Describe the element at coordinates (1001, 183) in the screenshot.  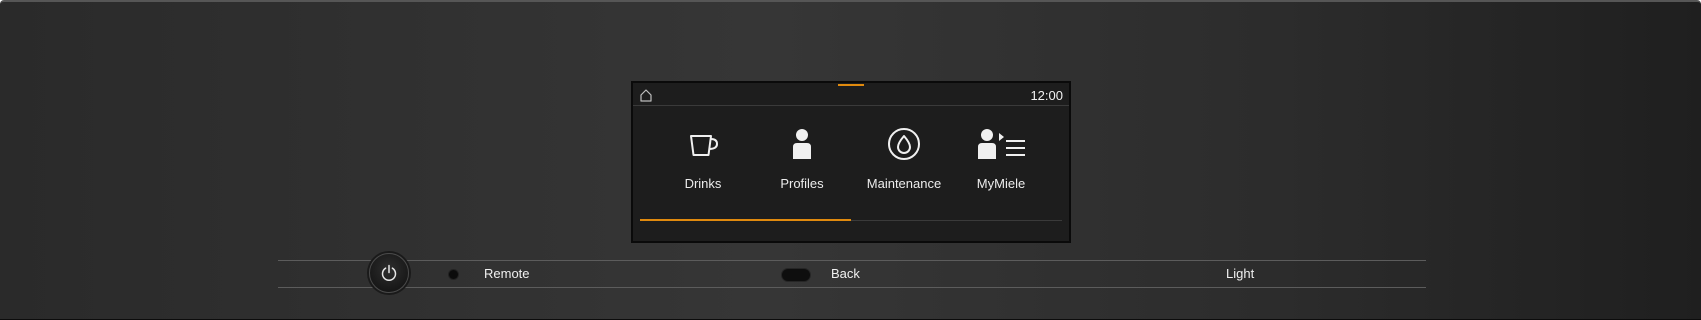
I see `menu-label-mymiele: MyMiele` at that location.